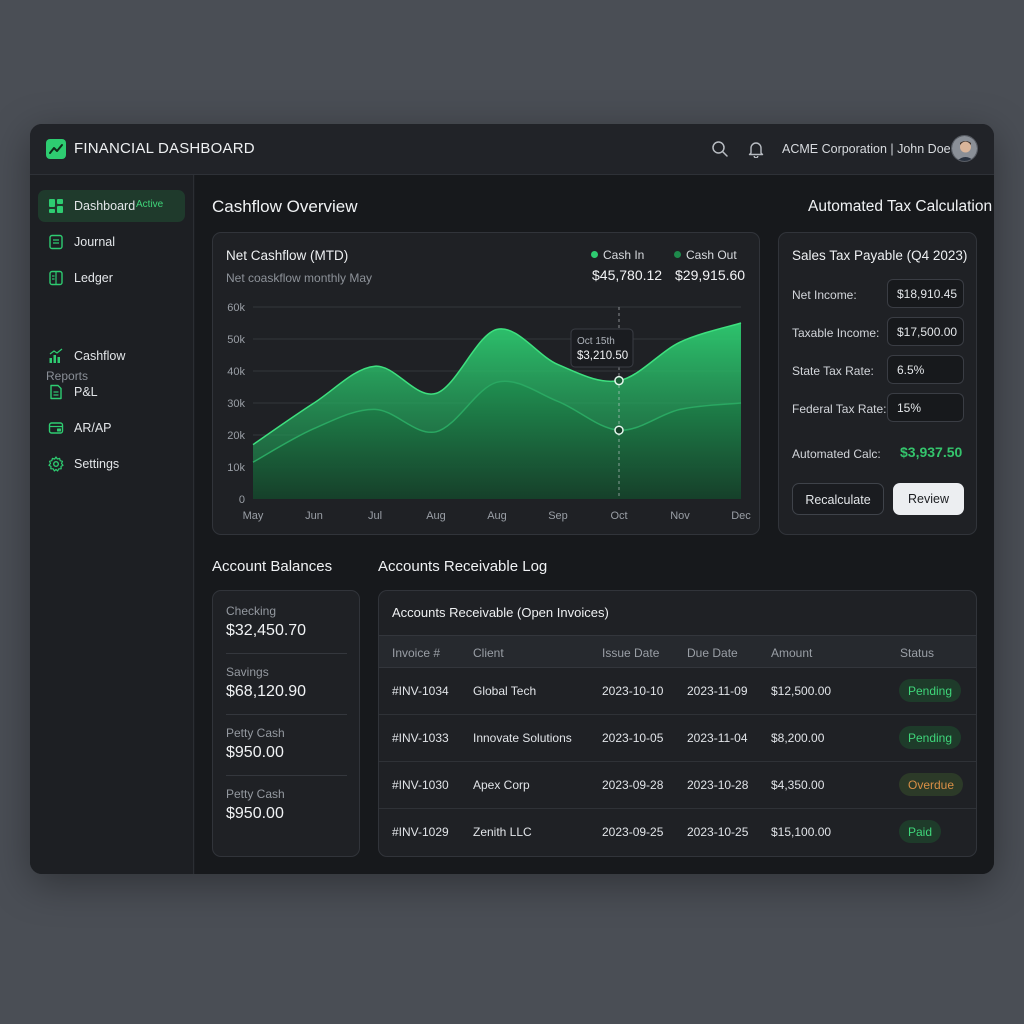 This screenshot has width=1024, height=1024. Describe the element at coordinates (236, 436) in the screenshot. I see `y-tick-label: 20k` at that location.